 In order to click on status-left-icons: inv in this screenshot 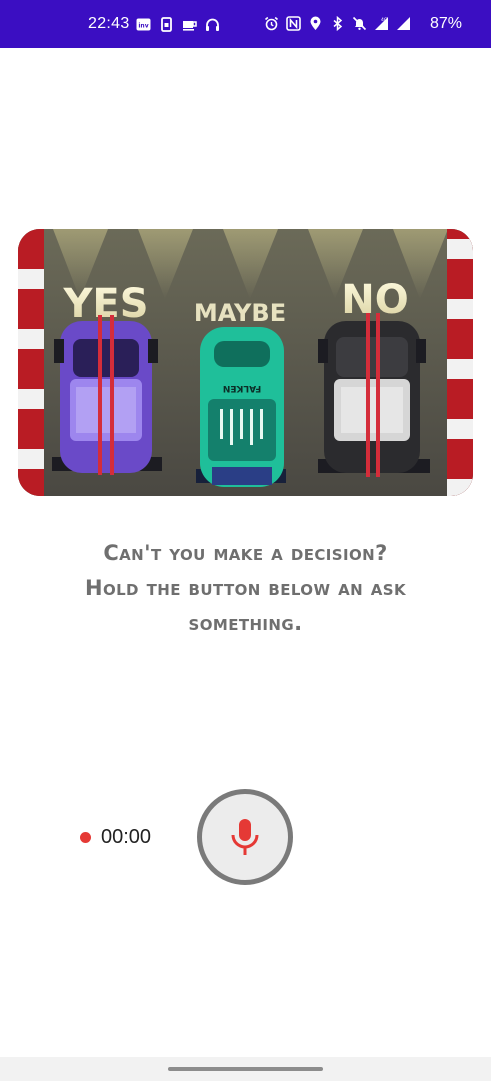, I will do `click(178, 24)`.